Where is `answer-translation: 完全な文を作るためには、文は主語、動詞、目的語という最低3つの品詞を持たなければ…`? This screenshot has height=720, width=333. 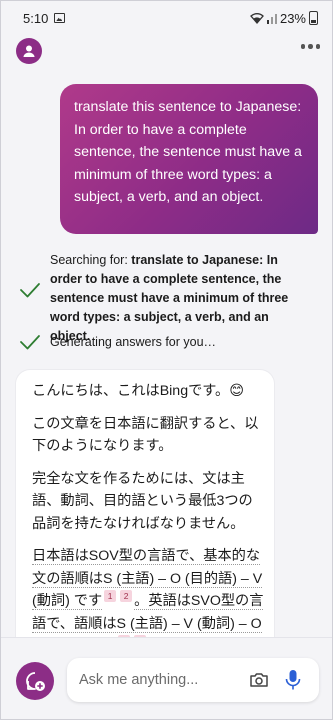 answer-translation: 完全な文を作るためには、文は主語、動詞、目的語という最低3つの品詞を持たなければ… is located at coordinates (142, 501).